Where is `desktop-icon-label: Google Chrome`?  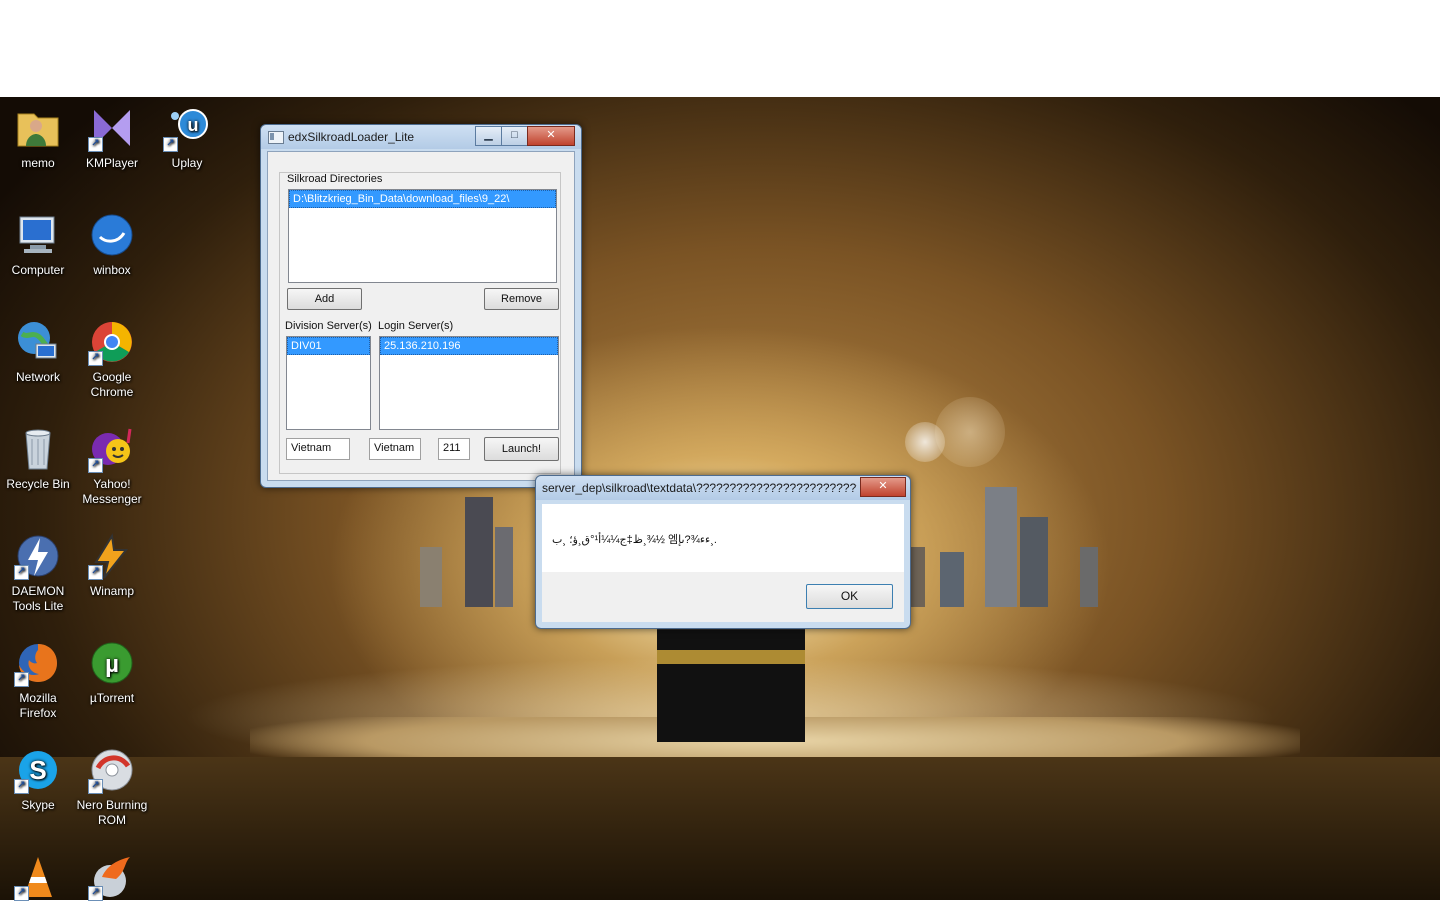 desktop-icon-label: Google Chrome is located at coordinates (112, 384).